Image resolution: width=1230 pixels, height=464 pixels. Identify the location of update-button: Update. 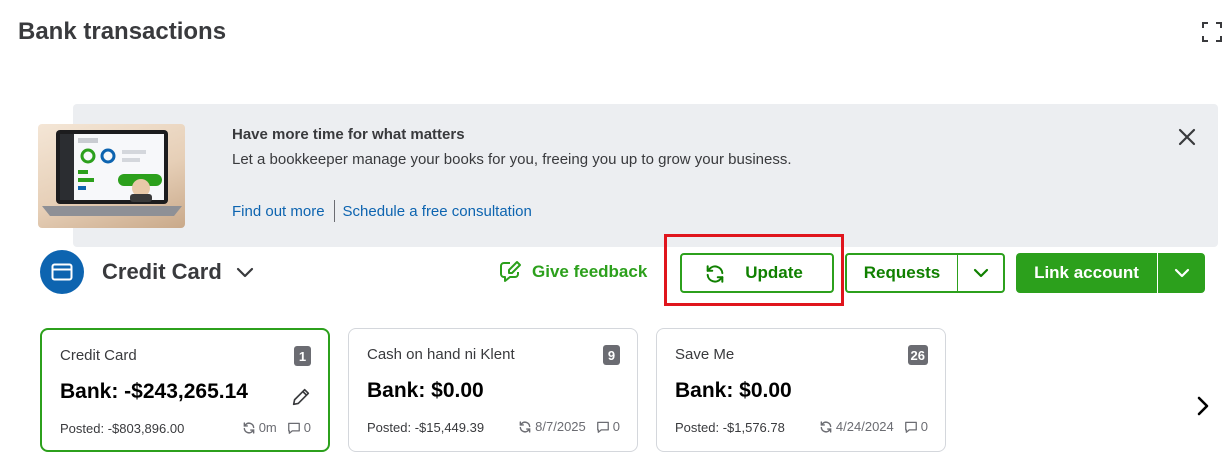
(757, 273).